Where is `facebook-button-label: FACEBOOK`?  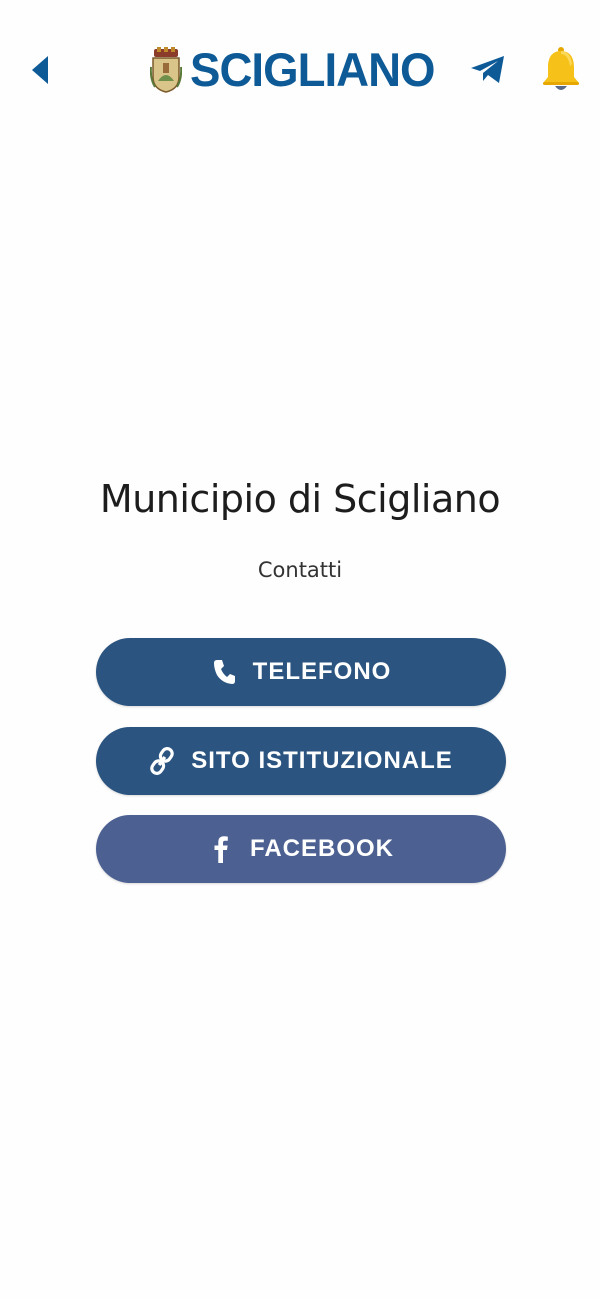 facebook-button-label: FACEBOOK is located at coordinates (321, 848).